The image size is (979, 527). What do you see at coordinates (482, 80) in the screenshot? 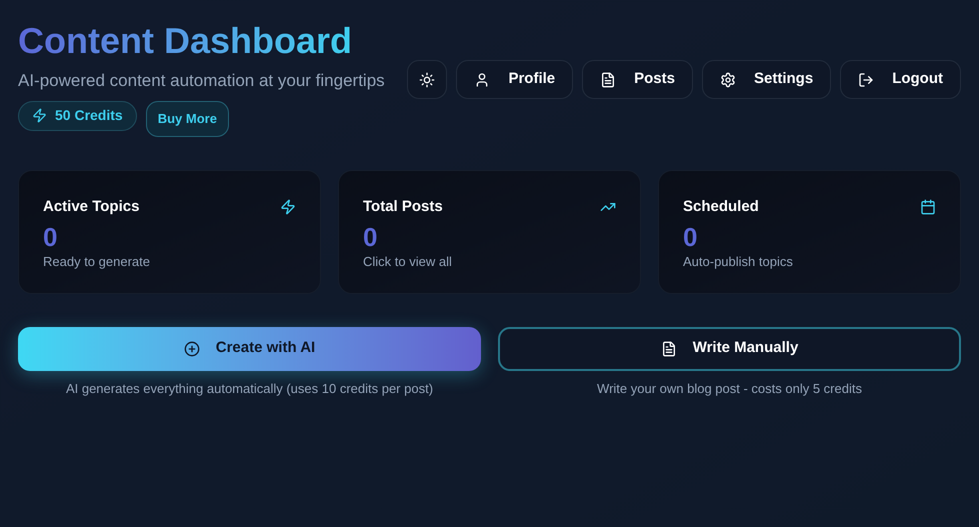
I see `user-icon` at bounding box center [482, 80].